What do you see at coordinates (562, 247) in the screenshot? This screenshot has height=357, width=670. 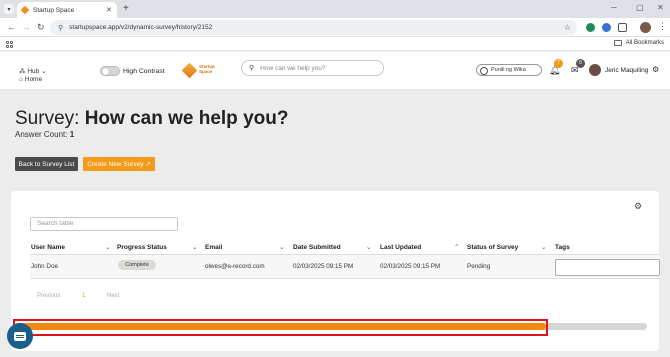 I see `column-header-tags: Tags` at bounding box center [562, 247].